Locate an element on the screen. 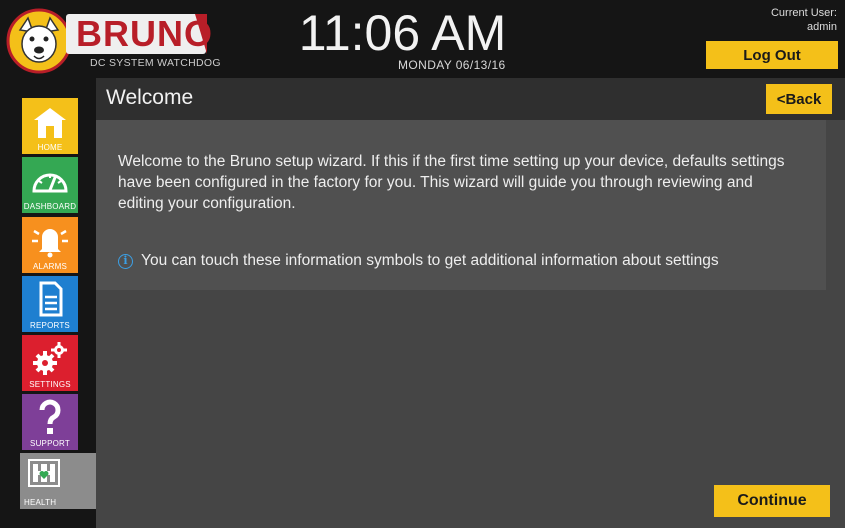 The width and height of the screenshot is (845, 528). sidebar-item-support: SUPPORT is located at coordinates (50, 422).